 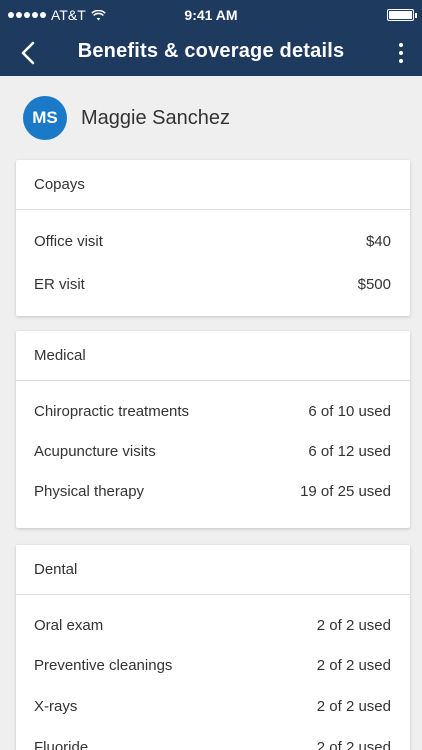 I want to click on list-item: ER visit $500, so click(x=213, y=284).